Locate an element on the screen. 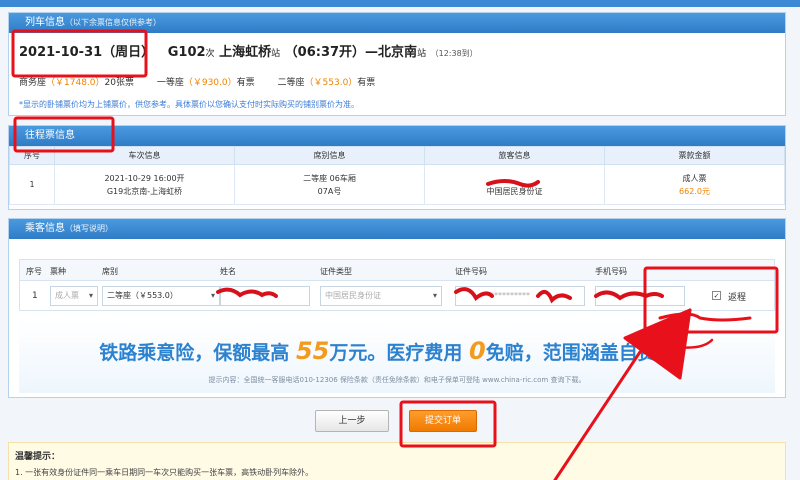  passenger-table-header: 序号 票种 席别 姓名 证件类型 证件号码 手机号码 is located at coordinates (397, 270).